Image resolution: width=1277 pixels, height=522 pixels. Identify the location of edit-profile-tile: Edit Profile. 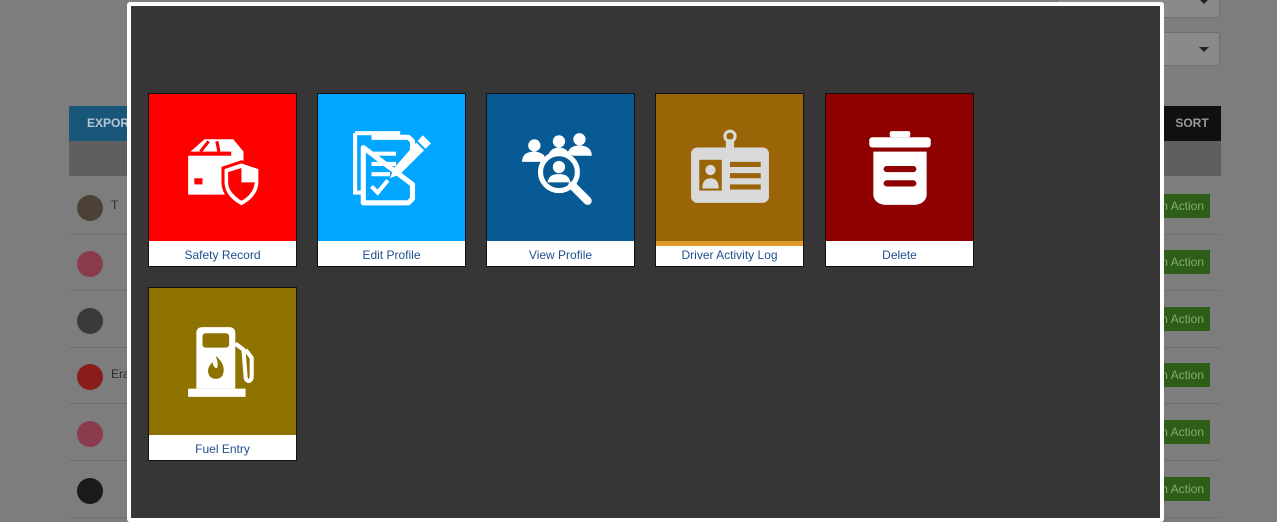
(391, 180).